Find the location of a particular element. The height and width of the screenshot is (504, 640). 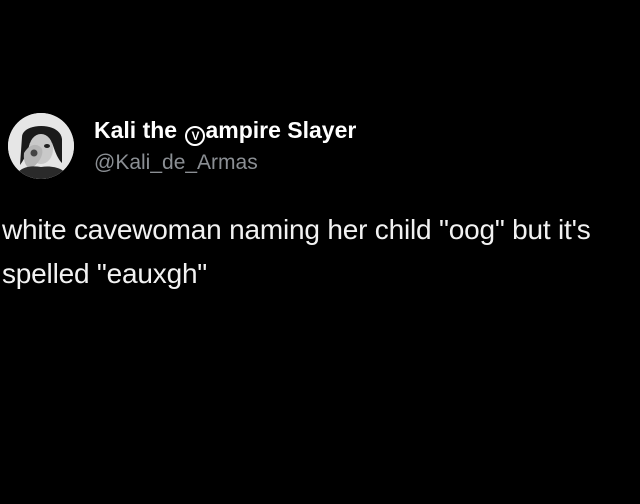

avatar-portrait-icon is located at coordinates (41, 146).